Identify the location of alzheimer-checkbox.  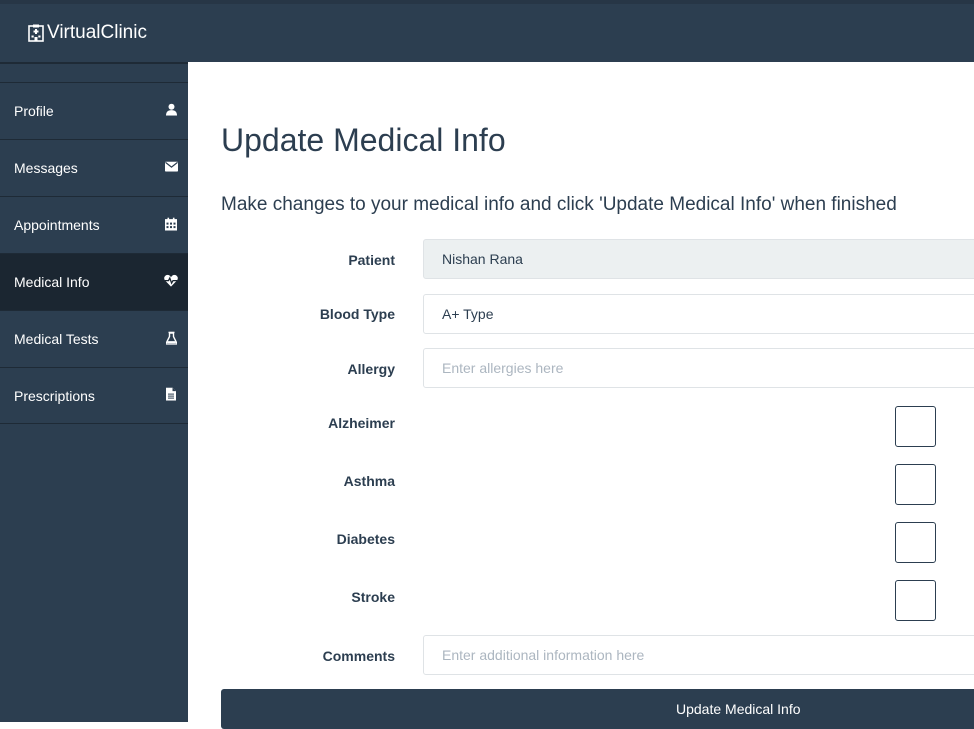
(915, 426).